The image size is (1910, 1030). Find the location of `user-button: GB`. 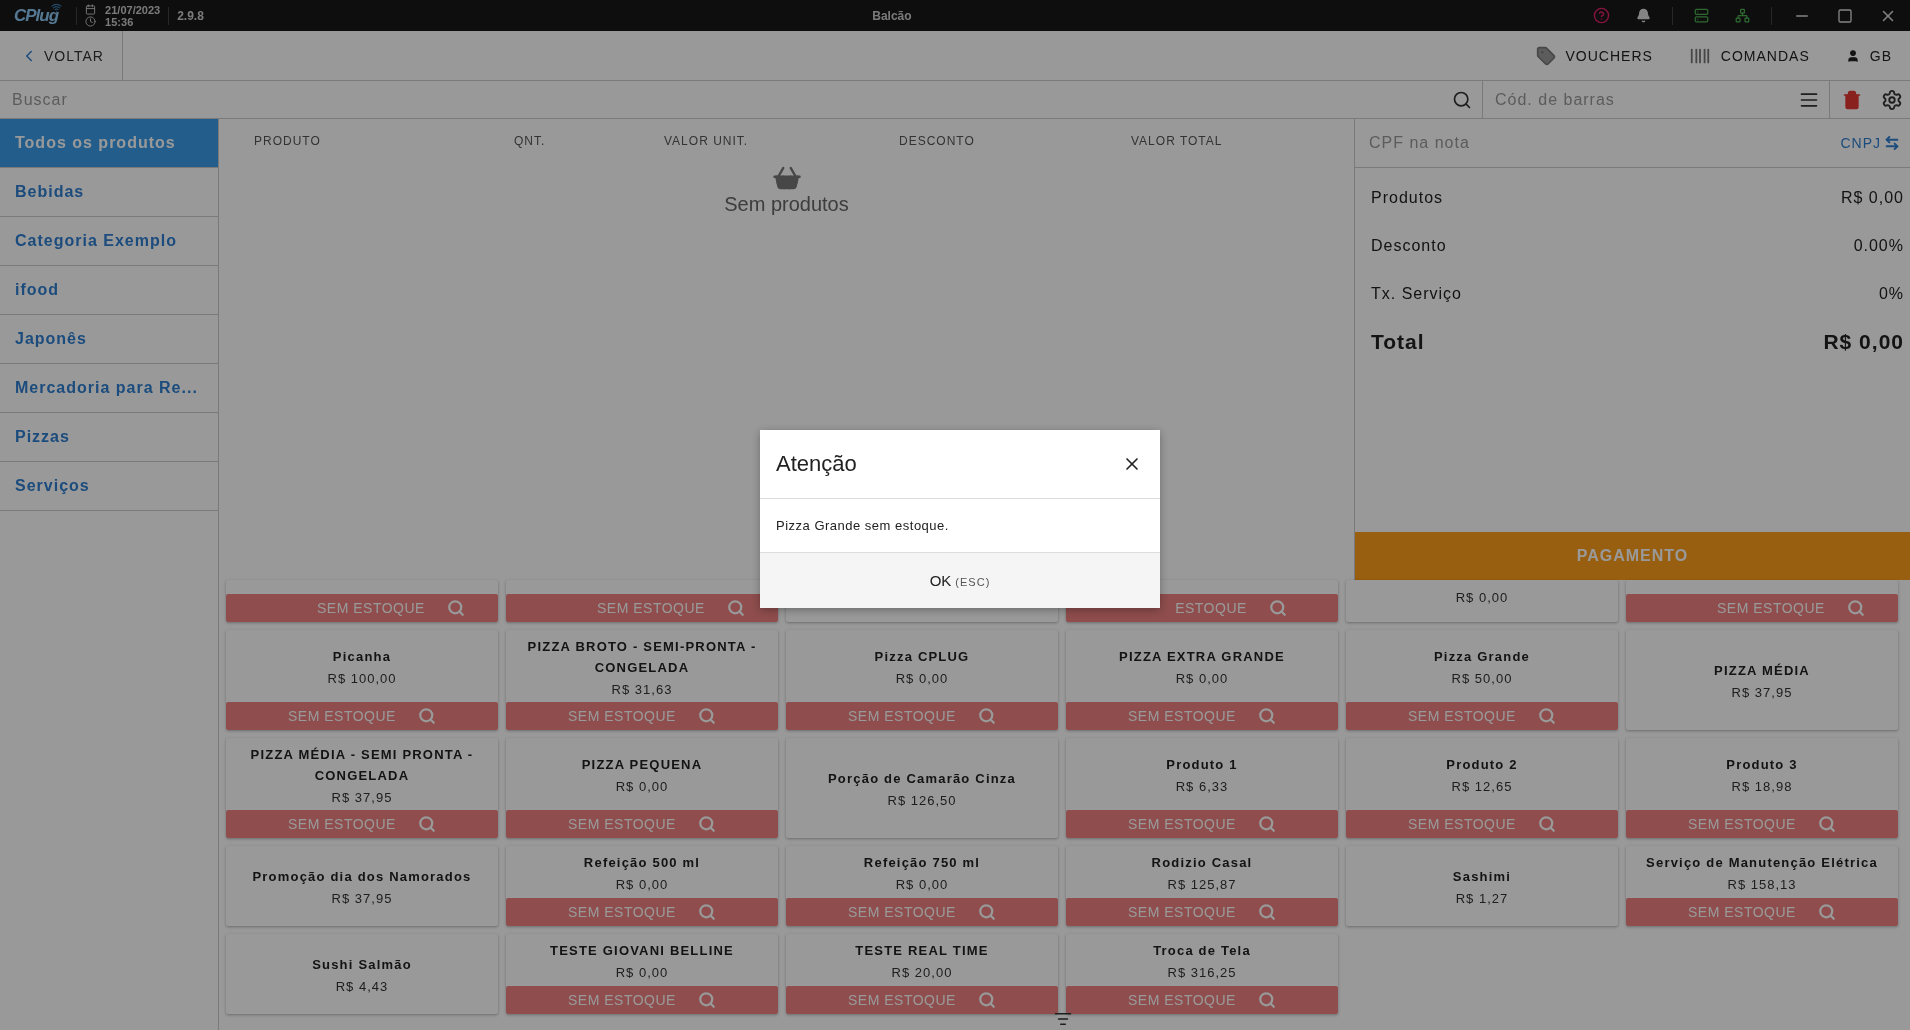

user-button: GB is located at coordinates (1868, 55).